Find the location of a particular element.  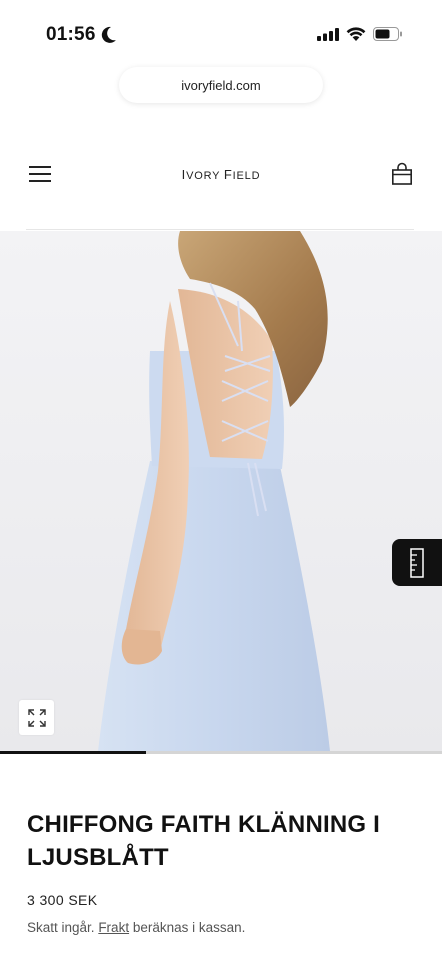

url-text: ivoryfield.com is located at coordinates (221, 85).